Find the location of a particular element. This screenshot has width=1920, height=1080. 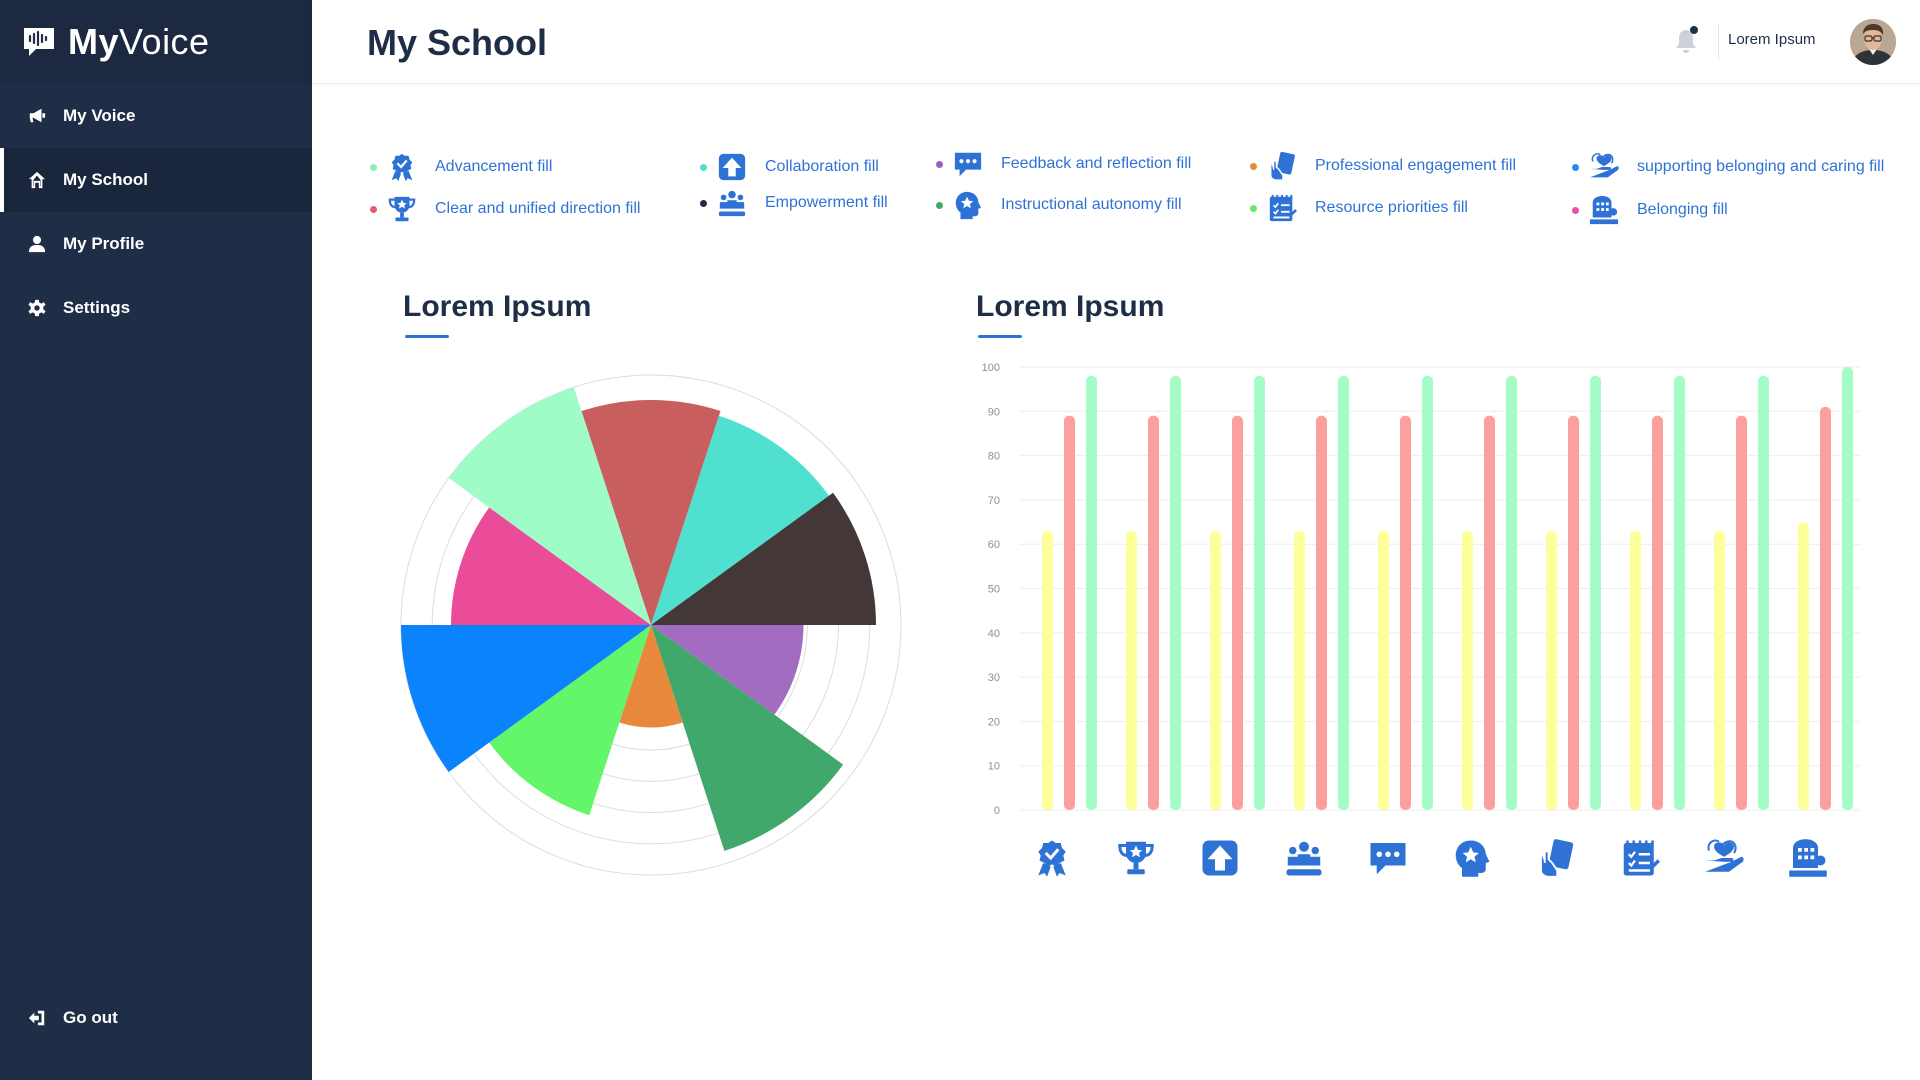

sidebar-item-settings: Settings is located at coordinates (156, 308).